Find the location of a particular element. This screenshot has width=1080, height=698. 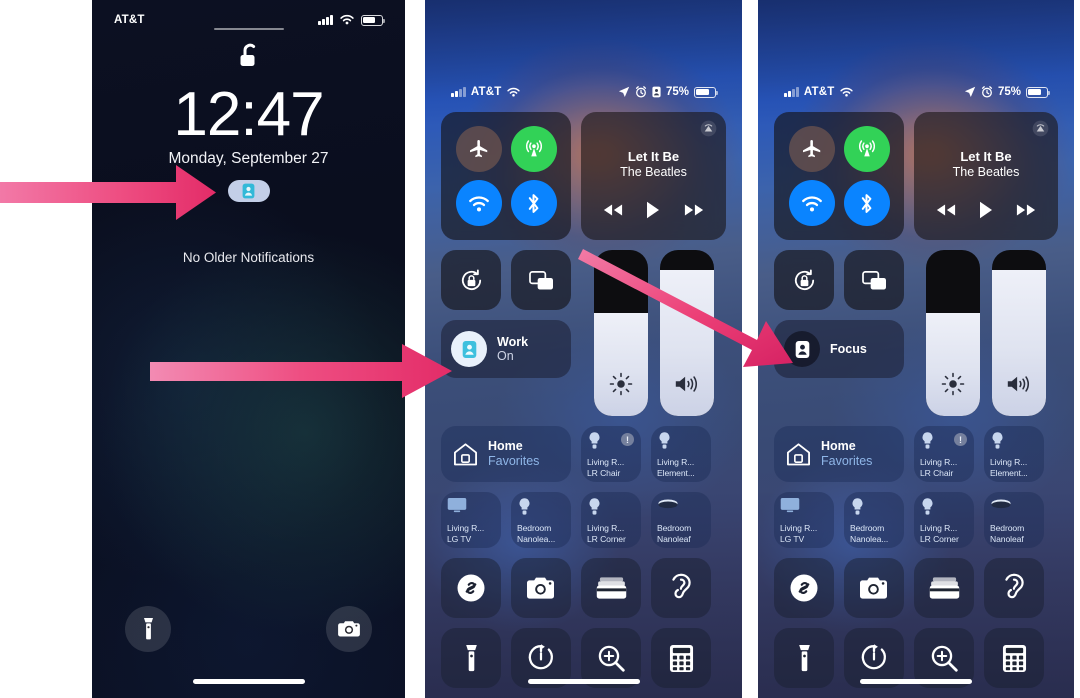

focus-tile-icon-inactive is located at coordinates (802, 349).